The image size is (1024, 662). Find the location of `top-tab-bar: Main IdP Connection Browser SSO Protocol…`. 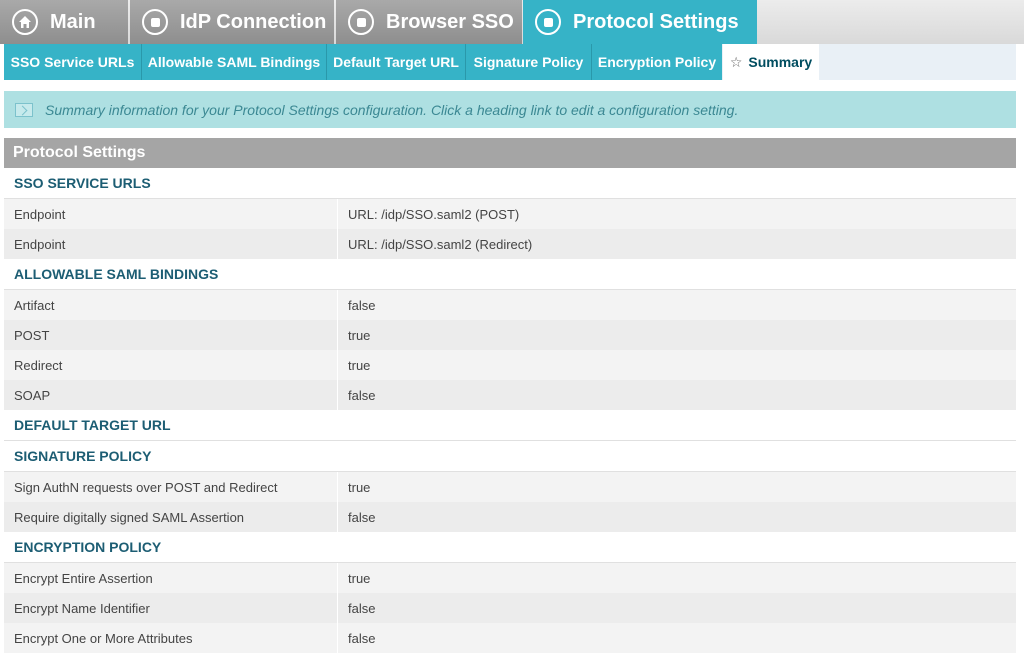

top-tab-bar: Main IdP Connection Browser SSO Protocol… is located at coordinates (512, 22).